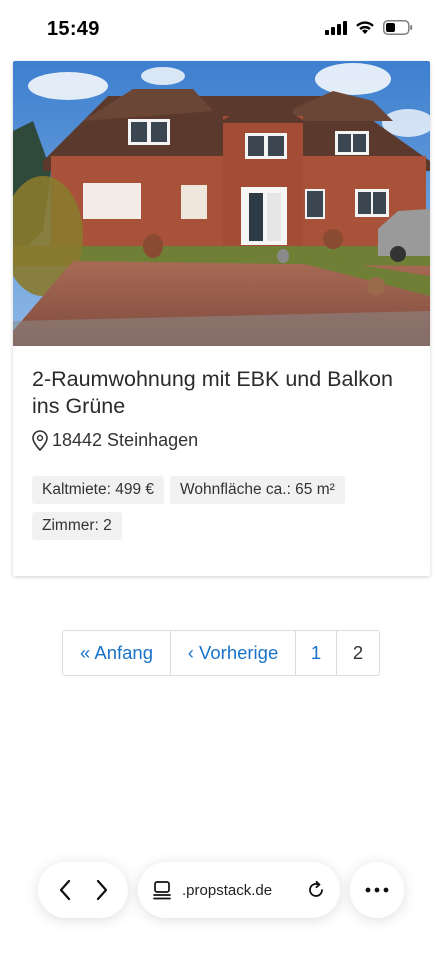  What do you see at coordinates (316, 890) in the screenshot?
I see `reload-icon` at bounding box center [316, 890].